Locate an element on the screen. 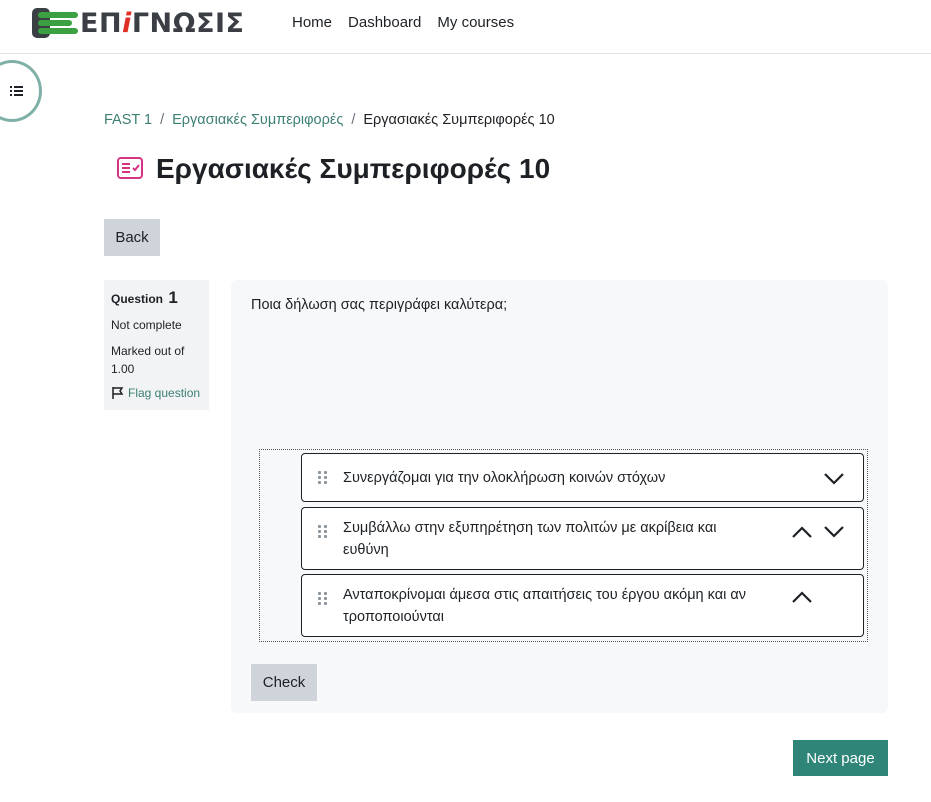 Image resolution: width=931 pixels, height=802 pixels. primary-nav: Home Dashboard My courses is located at coordinates (403, 22).